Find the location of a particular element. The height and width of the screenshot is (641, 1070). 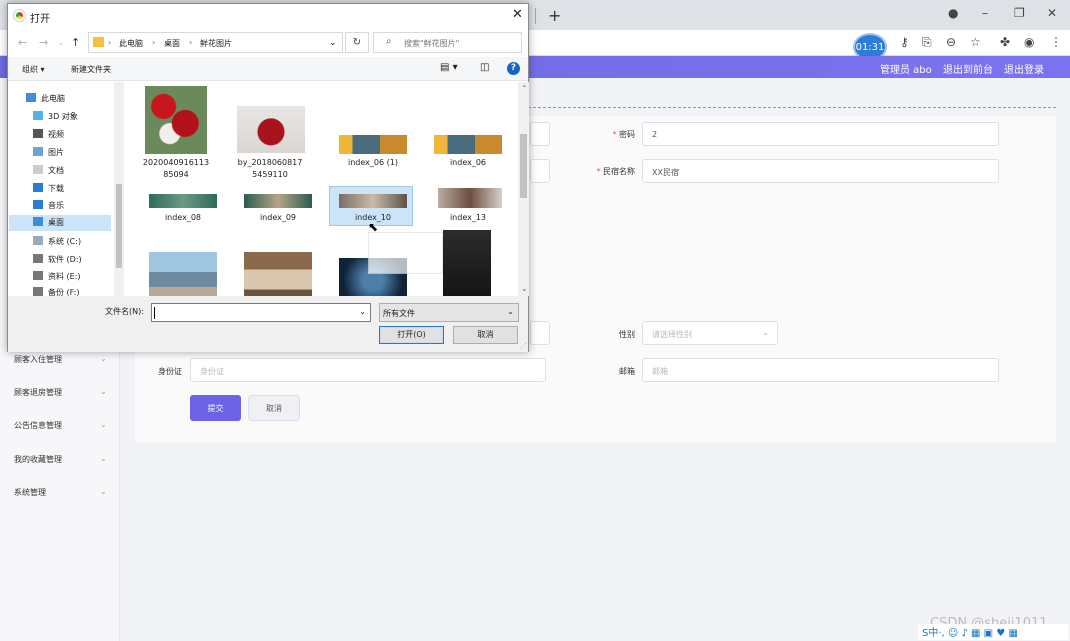

homestay-name-field: XX民宿 is located at coordinates (820, 171).